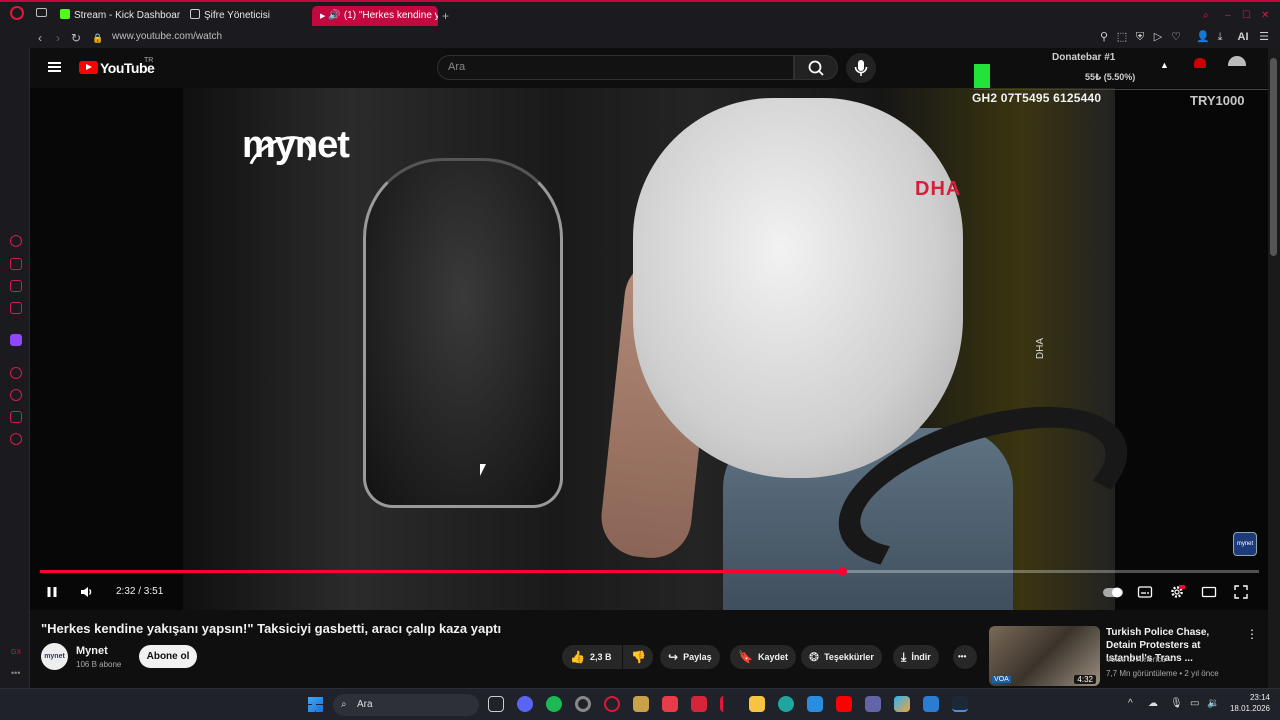 The image size is (1280, 720). What do you see at coordinates (873, 704) in the screenshot?
I see `teams-icon` at bounding box center [873, 704].